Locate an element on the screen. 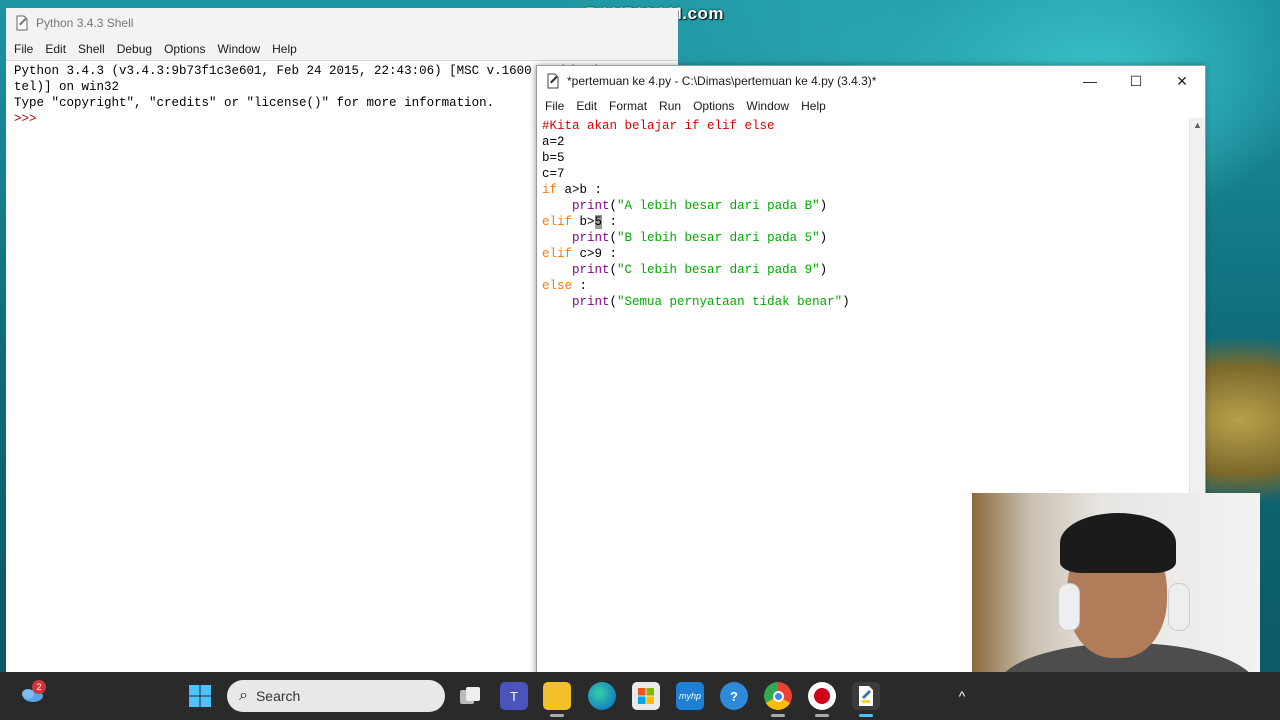 The height and width of the screenshot is (720, 1280). person-hair is located at coordinates (1118, 543).